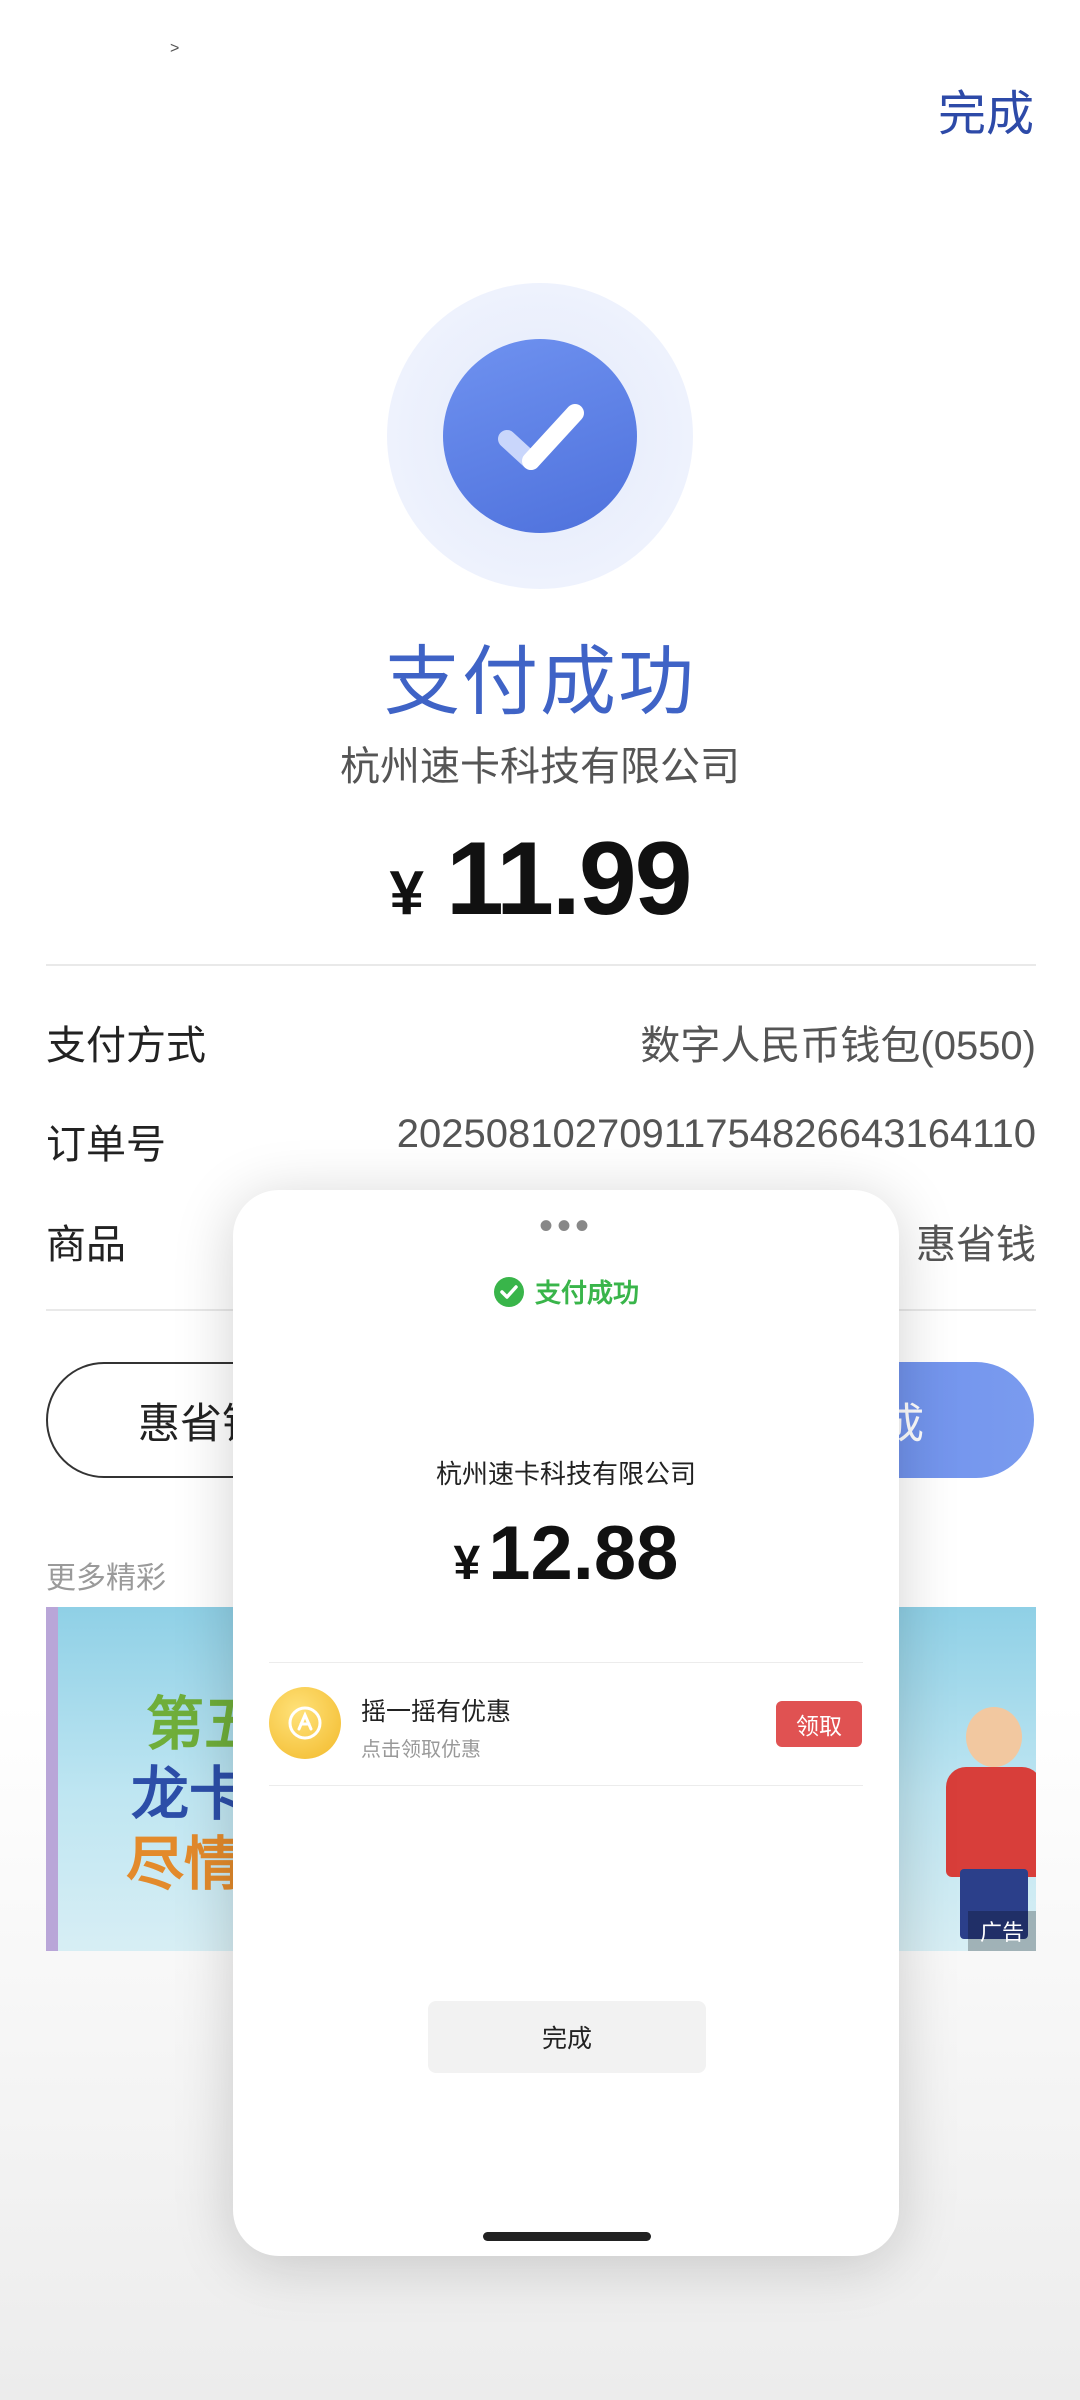  I want to click on popup-status-row: 支付成功, so click(566, 1291).